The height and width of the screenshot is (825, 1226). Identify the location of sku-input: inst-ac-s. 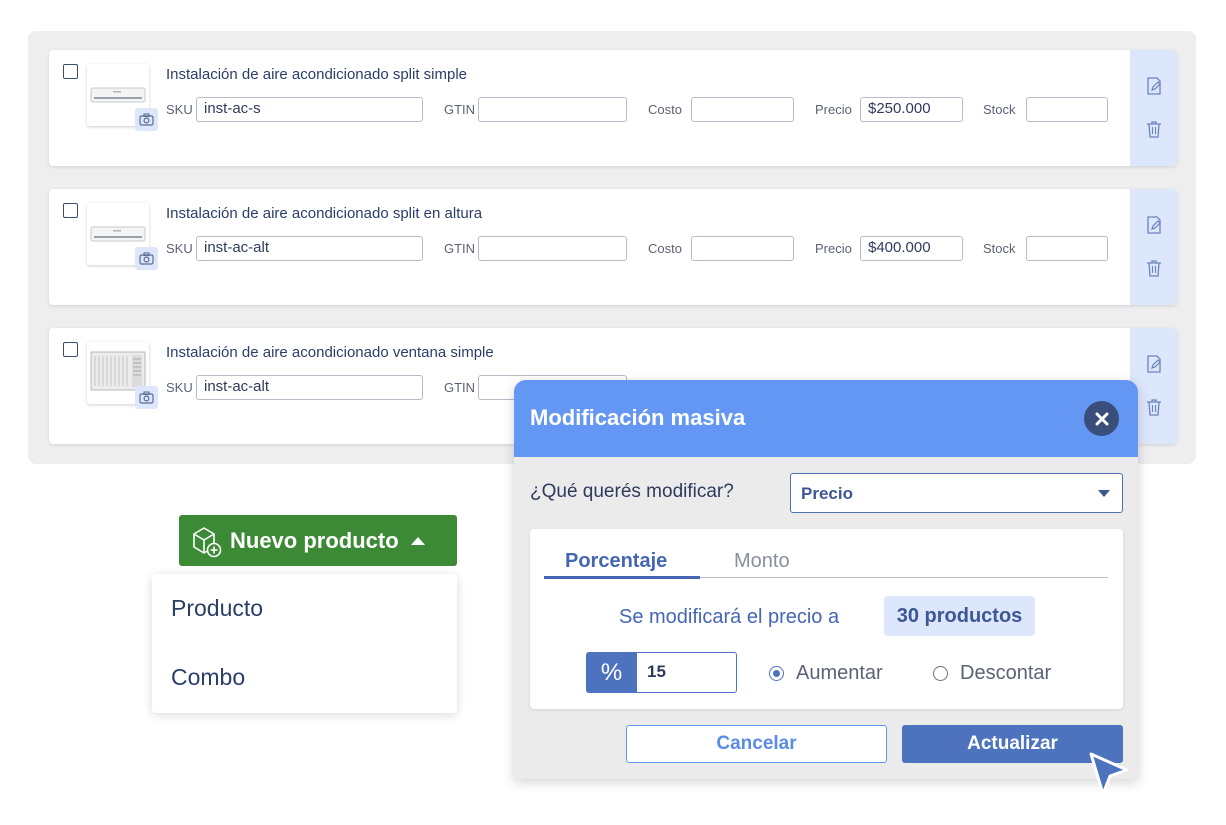
(309, 109).